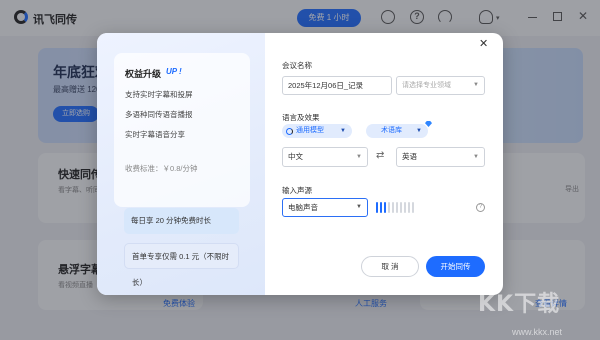 The height and width of the screenshot is (340, 600). I want to click on plan-daily-free: 每日享 20 分钟免费时长, so click(181, 221).